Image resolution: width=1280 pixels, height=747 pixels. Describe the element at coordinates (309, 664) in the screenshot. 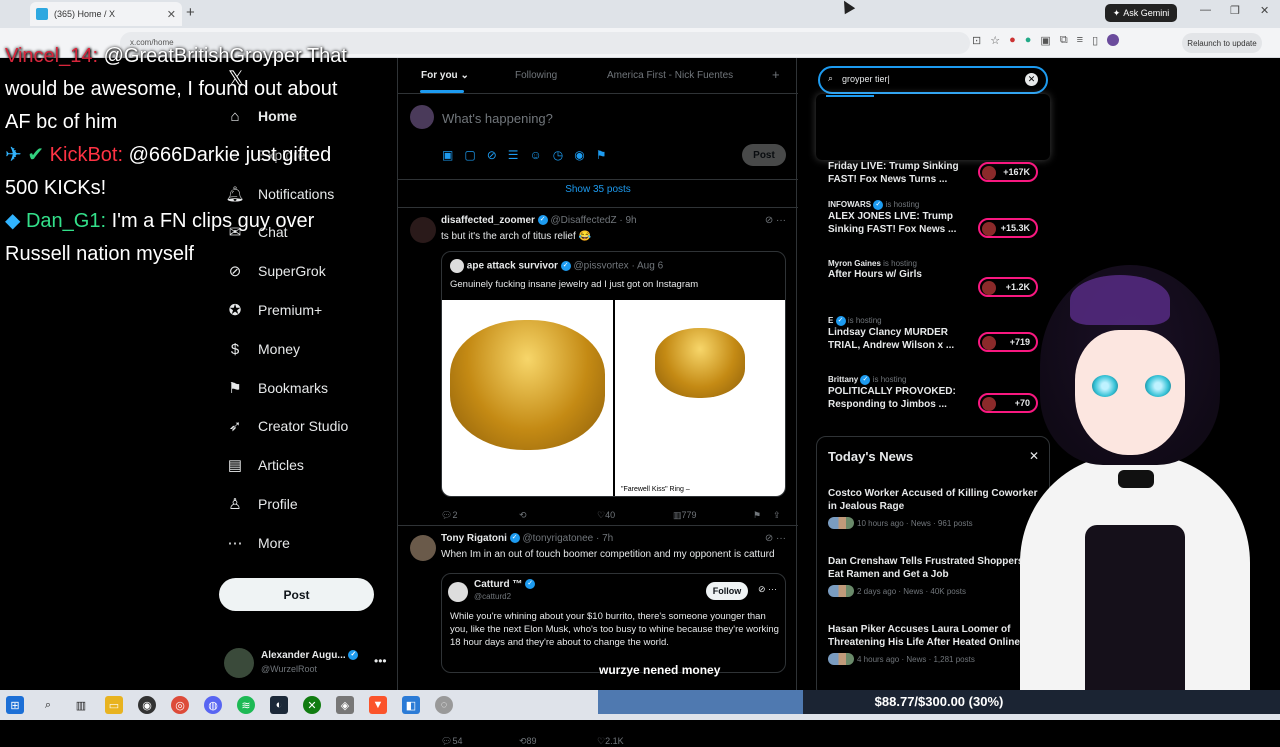

I see `account-switcher: Alexander Augu... ✓ @WurzelRoot •••` at that location.